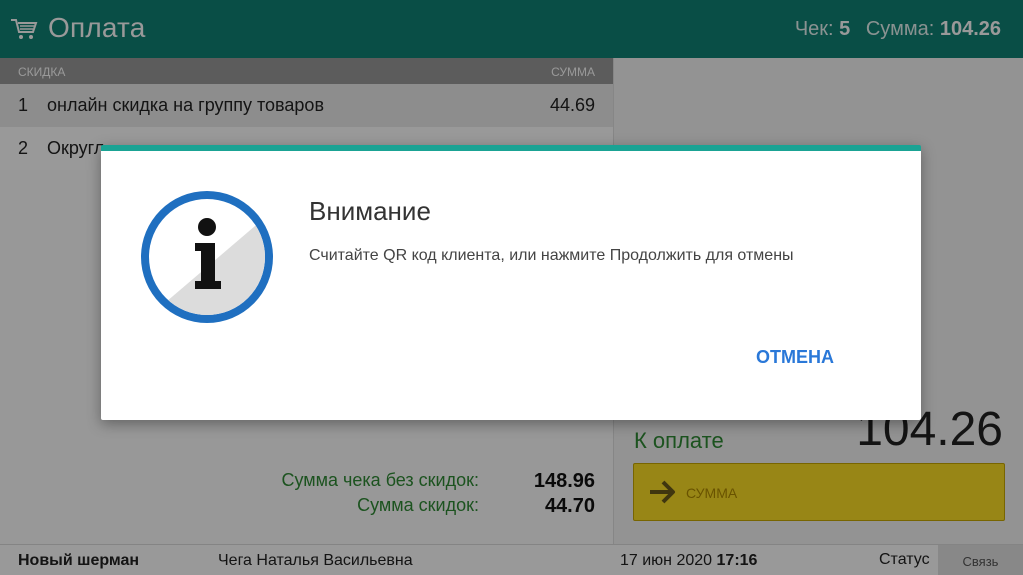 This screenshot has height=575, width=1023. What do you see at coordinates (207, 257) in the screenshot?
I see `info-icon` at bounding box center [207, 257].